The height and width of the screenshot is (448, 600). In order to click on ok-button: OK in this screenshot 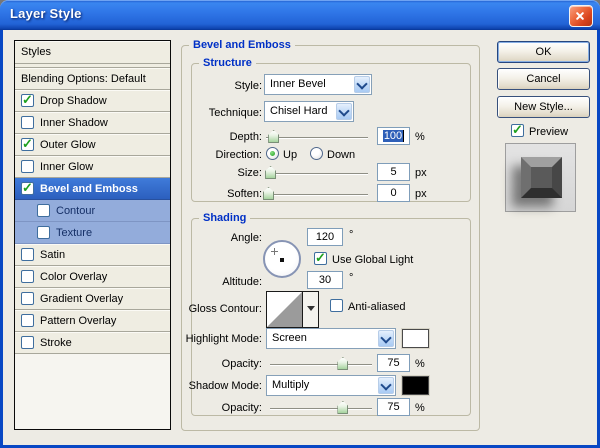, I will do `click(543, 52)`.